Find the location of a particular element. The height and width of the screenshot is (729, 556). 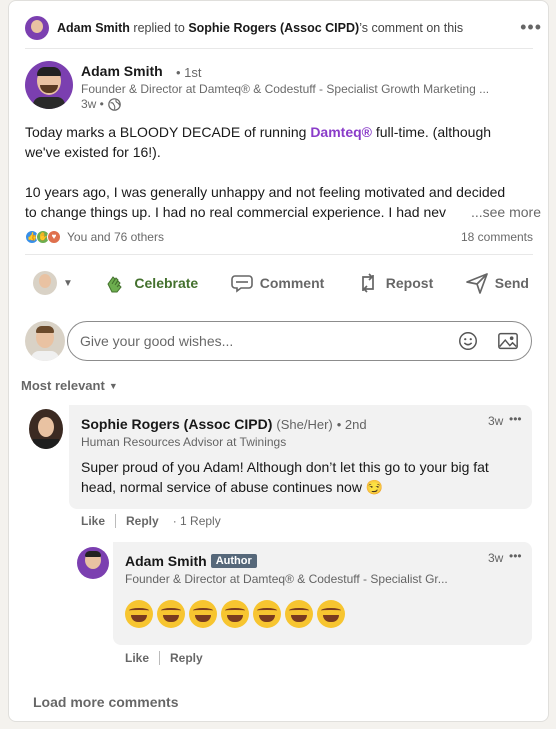

reply-actions: Like Reply is located at coordinates (164, 658).